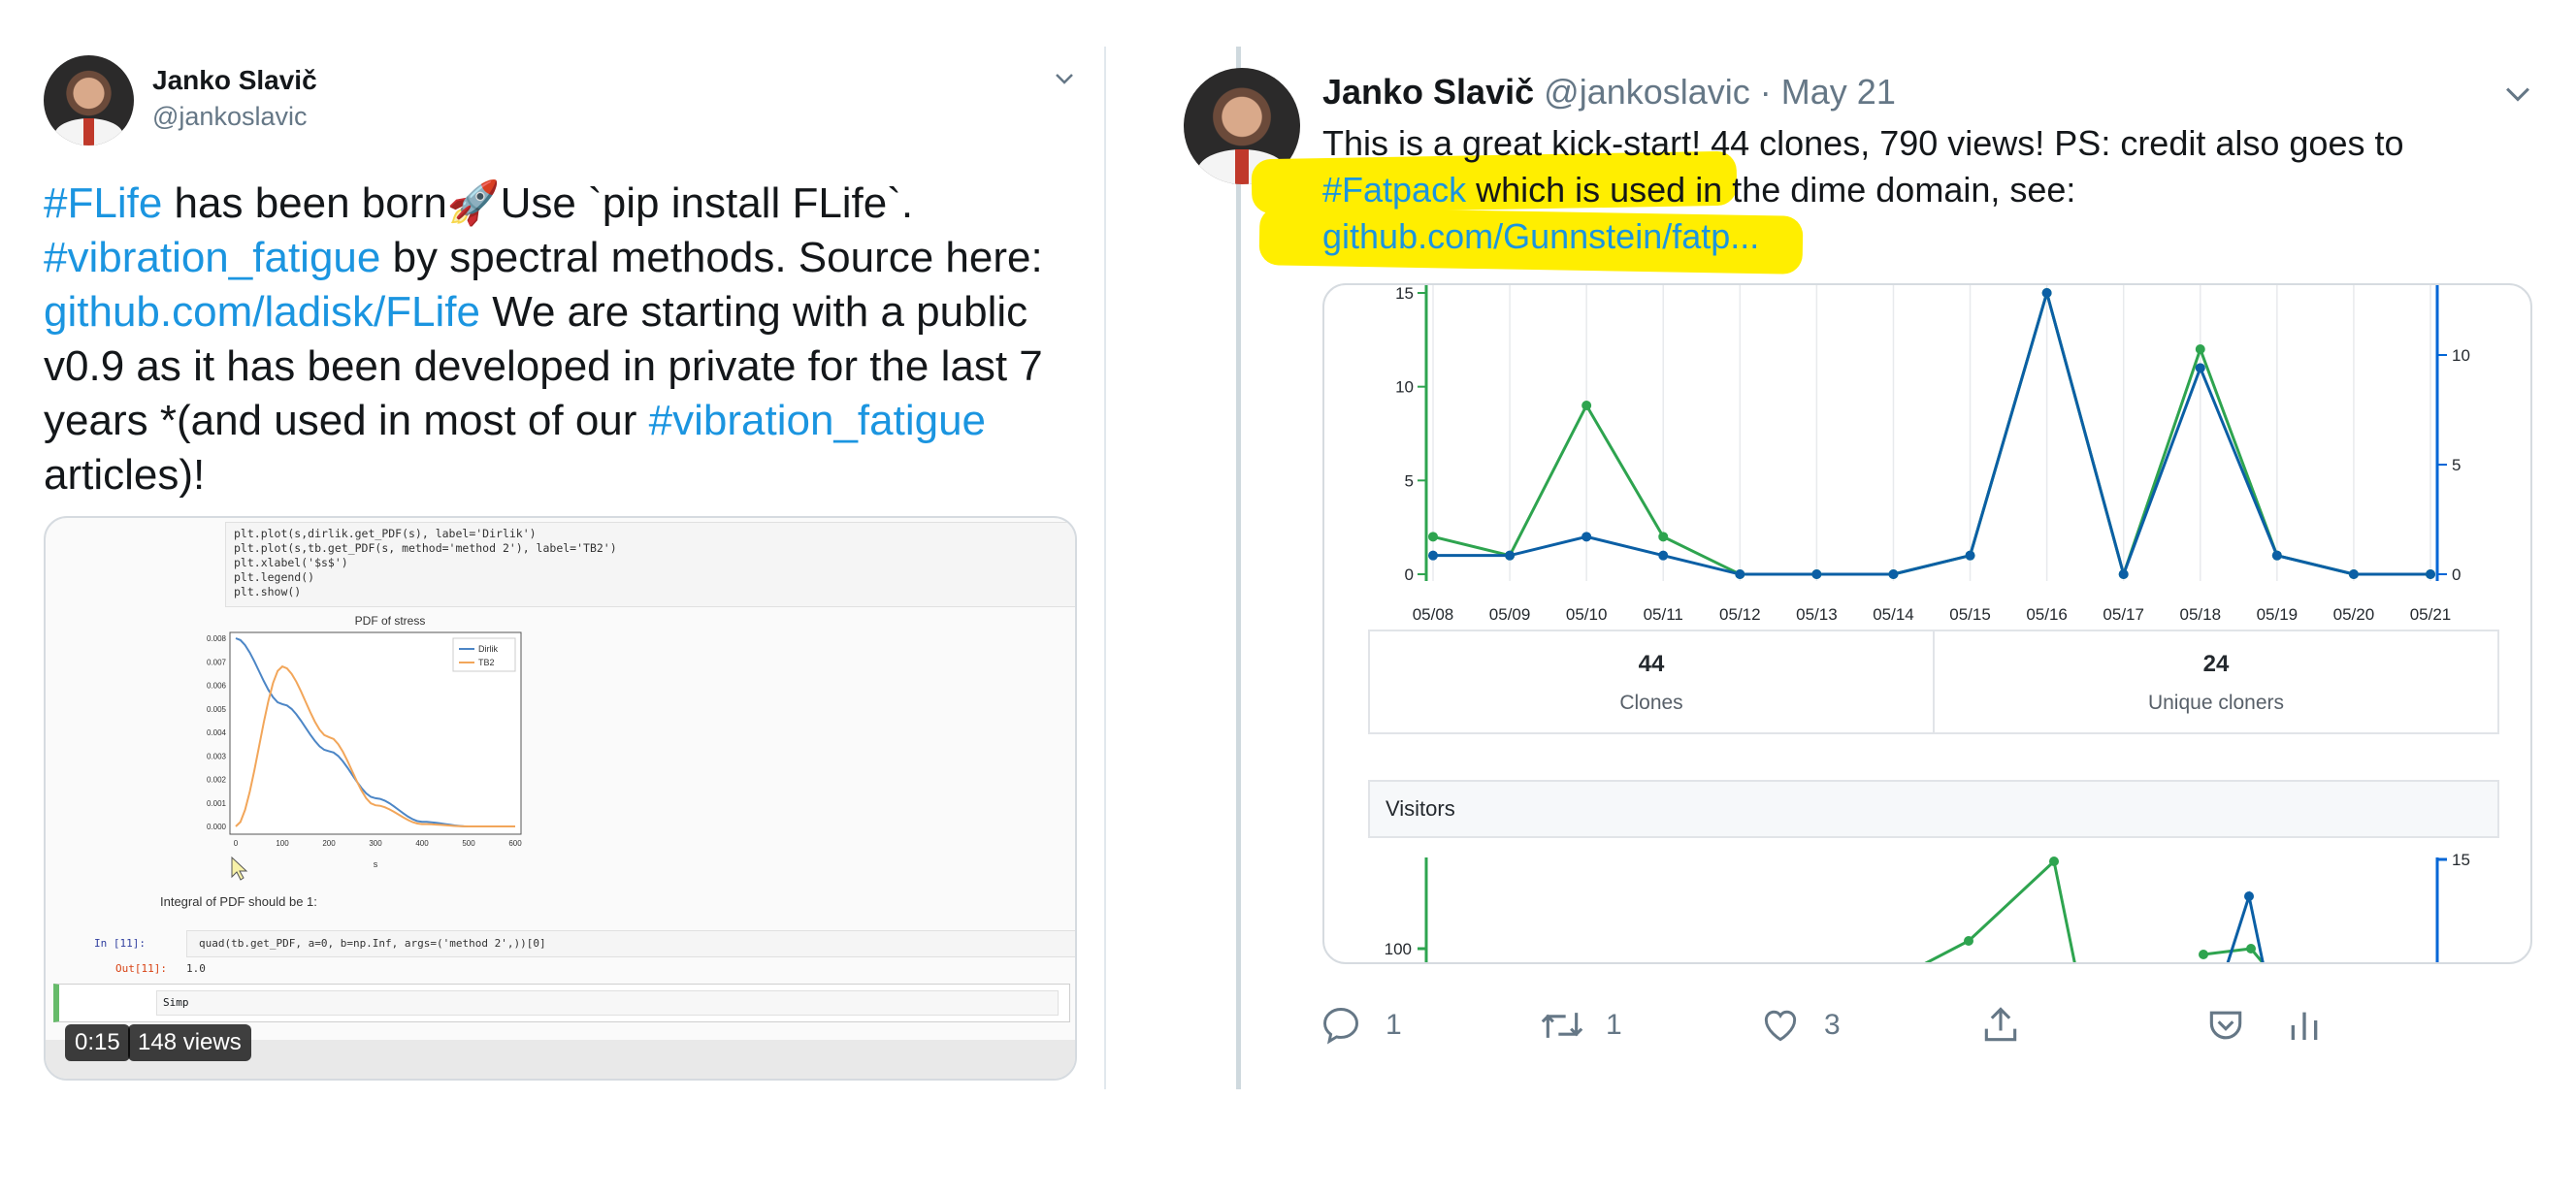 The image size is (2576, 1196). Describe the element at coordinates (1970, 614) in the screenshot. I see `x-tick-label: 05/15` at that location.